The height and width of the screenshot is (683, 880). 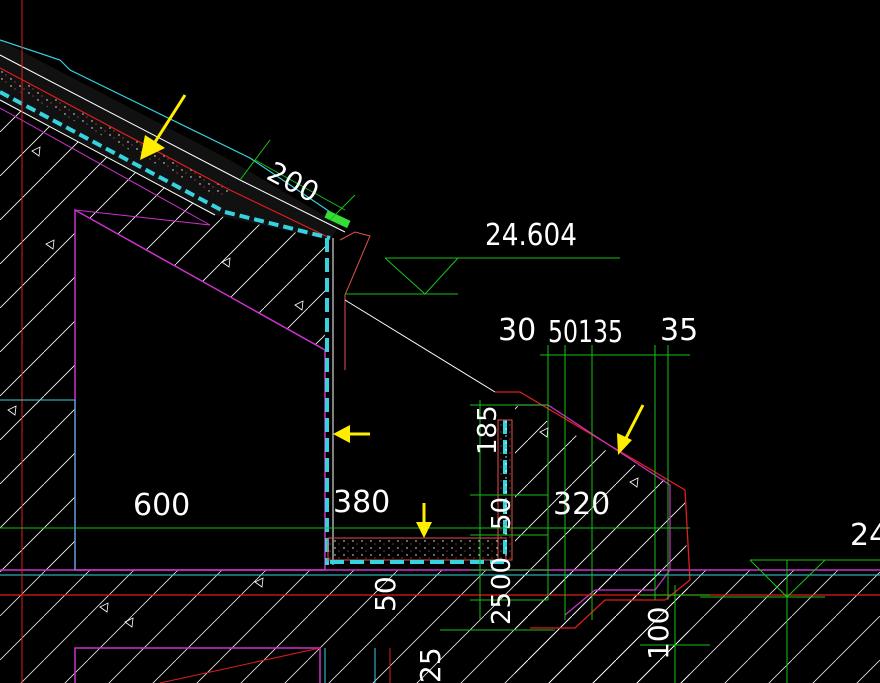 I want to click on elevation-label-top: 24.604, so click(x=531, y=235).